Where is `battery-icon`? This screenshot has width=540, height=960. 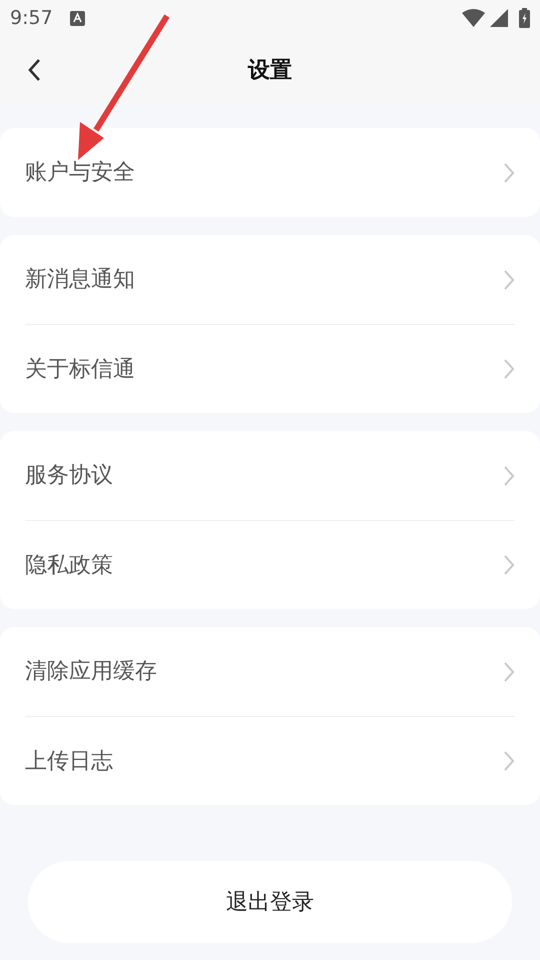
battery-icon is located at coordinates (524, 18).